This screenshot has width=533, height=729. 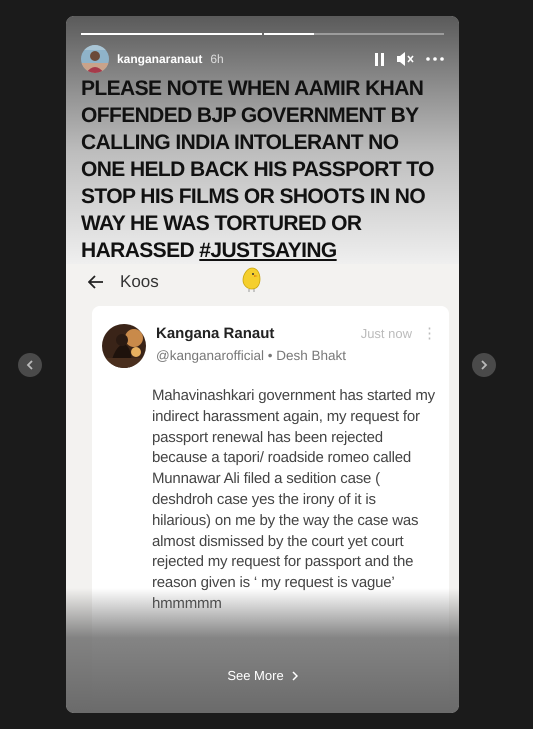 I want to click on post-time: Just now, so click(x=386, y=333).